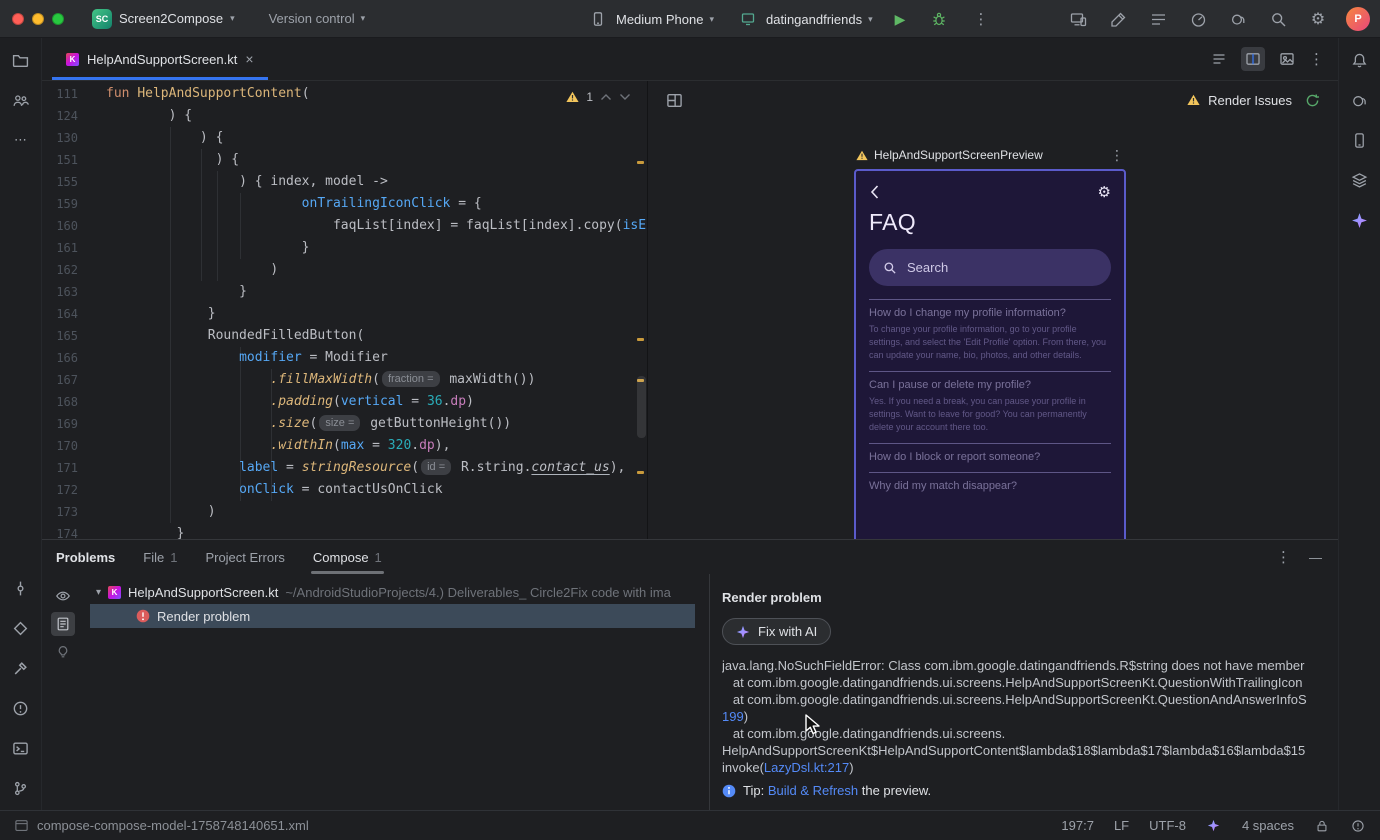 This screenshot has width=1380, height=840. I want to click on build-icon, so click(21, 668).